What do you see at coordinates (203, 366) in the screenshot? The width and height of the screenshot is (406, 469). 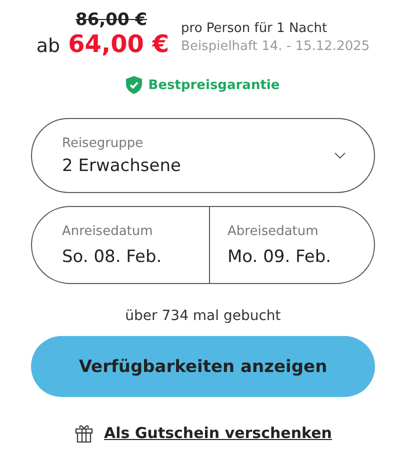 I see `availability-button: Verfügbarkeiten anzeigen` at bounding box center [203, 366].